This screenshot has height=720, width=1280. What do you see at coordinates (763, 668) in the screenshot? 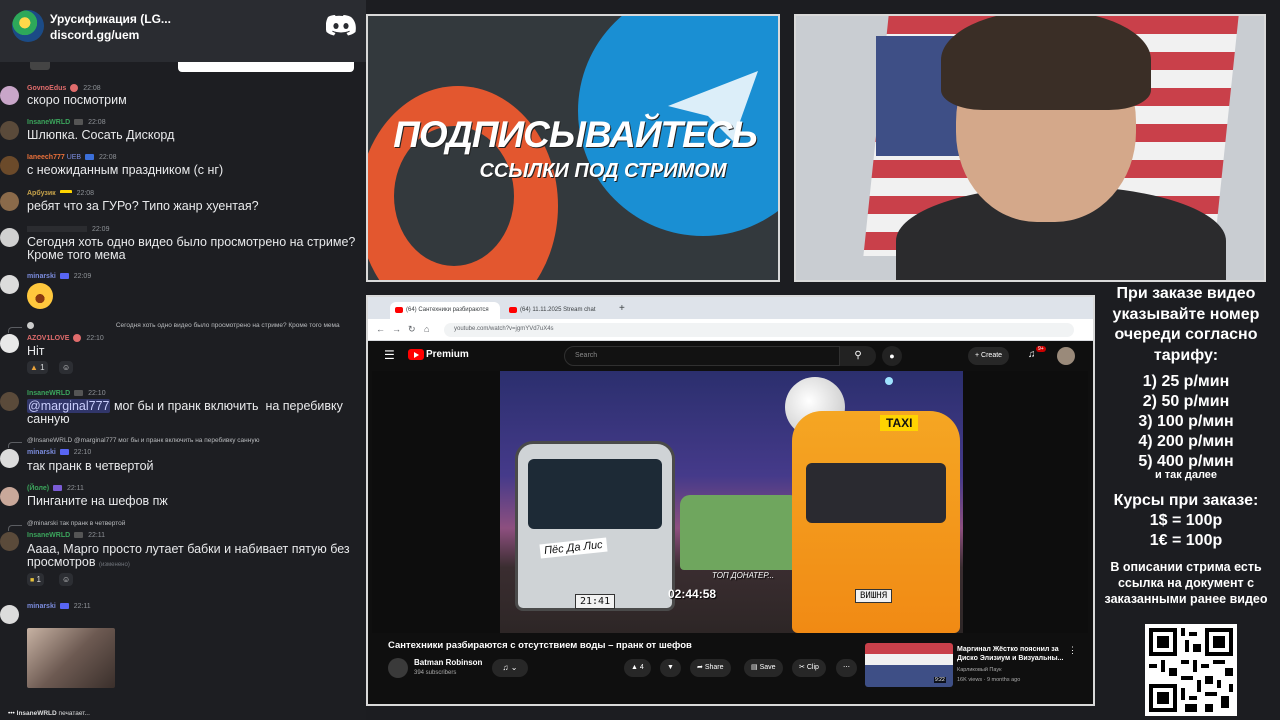
I see `save-button: ▤ Save` at bounding box center [763, 668].